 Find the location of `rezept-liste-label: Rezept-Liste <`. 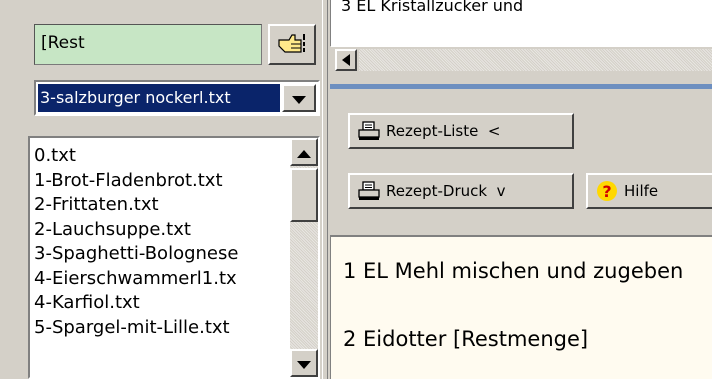

rezept-liste-label: Rezept-Liste < is located at coordinates (443, 131).